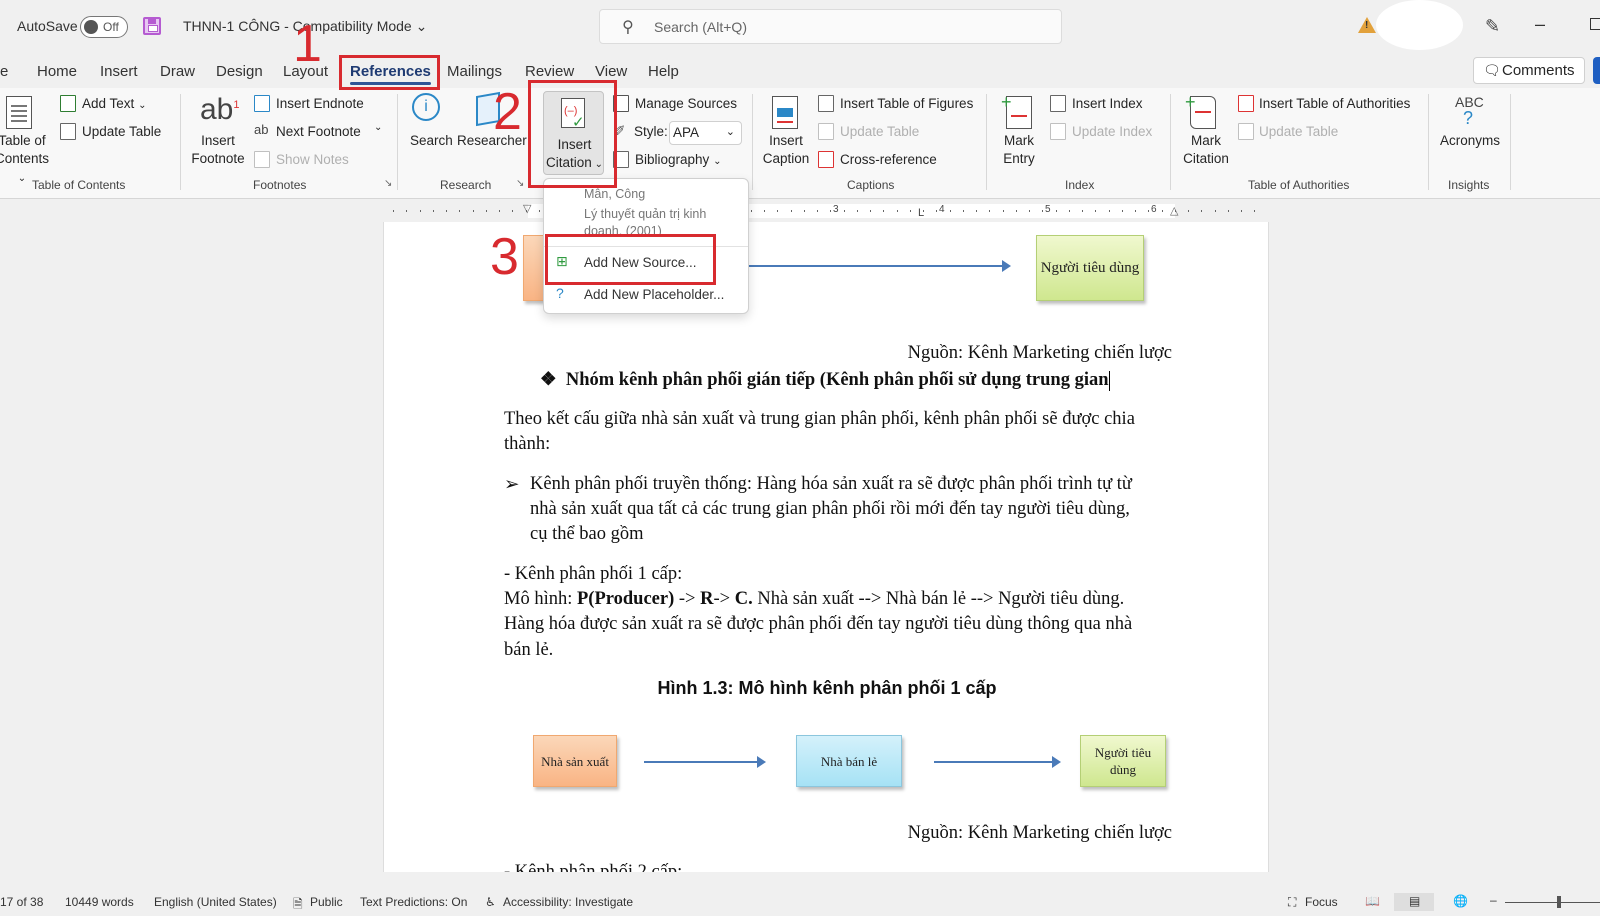 The width and height of the screenshot is (1600, 916). I want to click on sensitivity-label: Public, so click(326, 902).